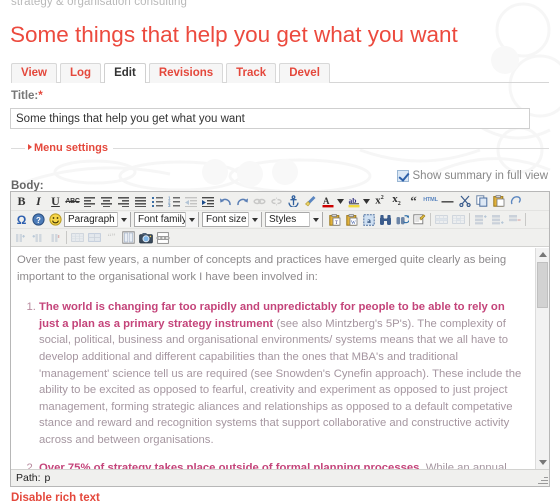 This screenshot has height=503, width=560. I want to click on font-size-value: Font size, so click(226, 219).